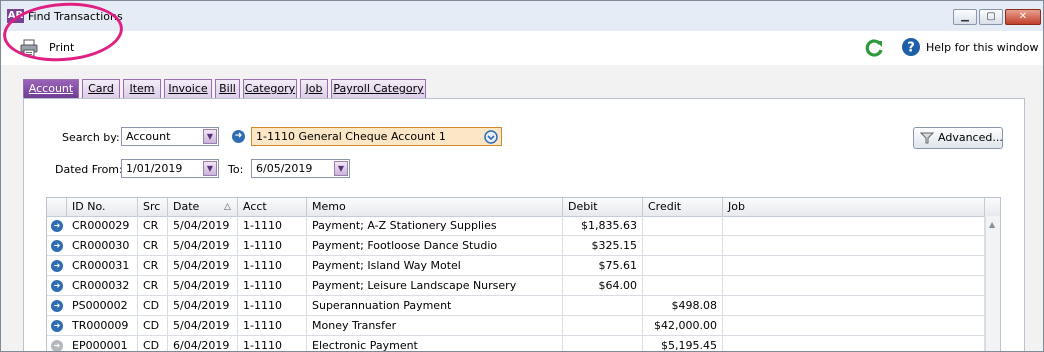  Describe the element at coordinates (188, 89) in the screenshot. I see `tab-invoice: Invoice` at that location.